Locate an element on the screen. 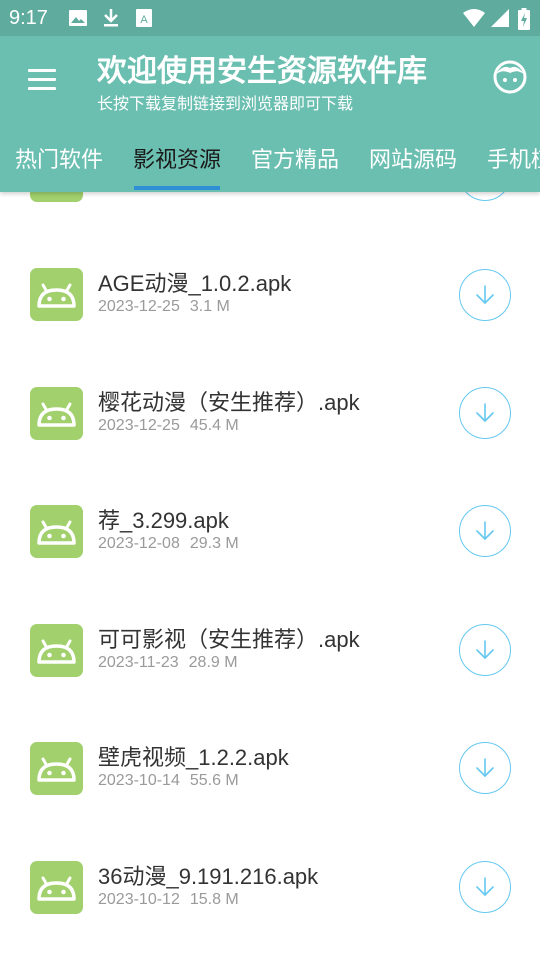  app-size: 55.6 M is located at coordinates (214, 780).